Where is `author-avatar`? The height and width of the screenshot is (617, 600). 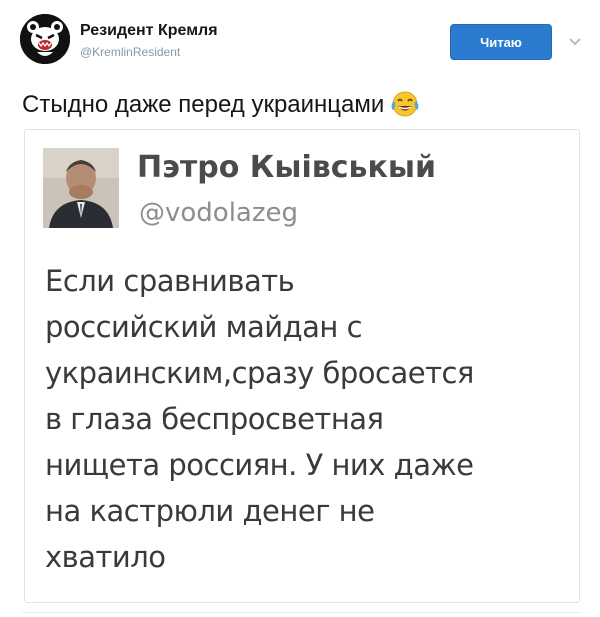 author-avatar is located at coordinates (45, 39).